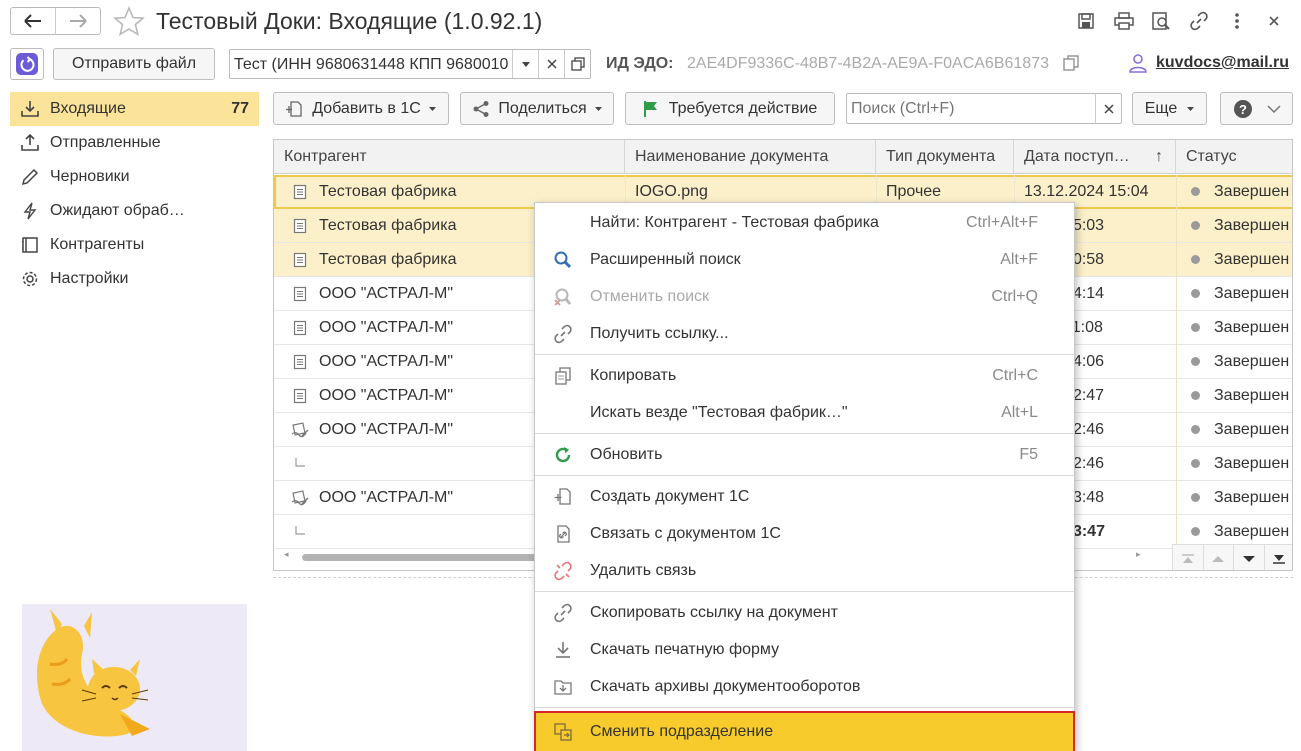  I want to click on more-vertical-icon, so click(1237, 21).